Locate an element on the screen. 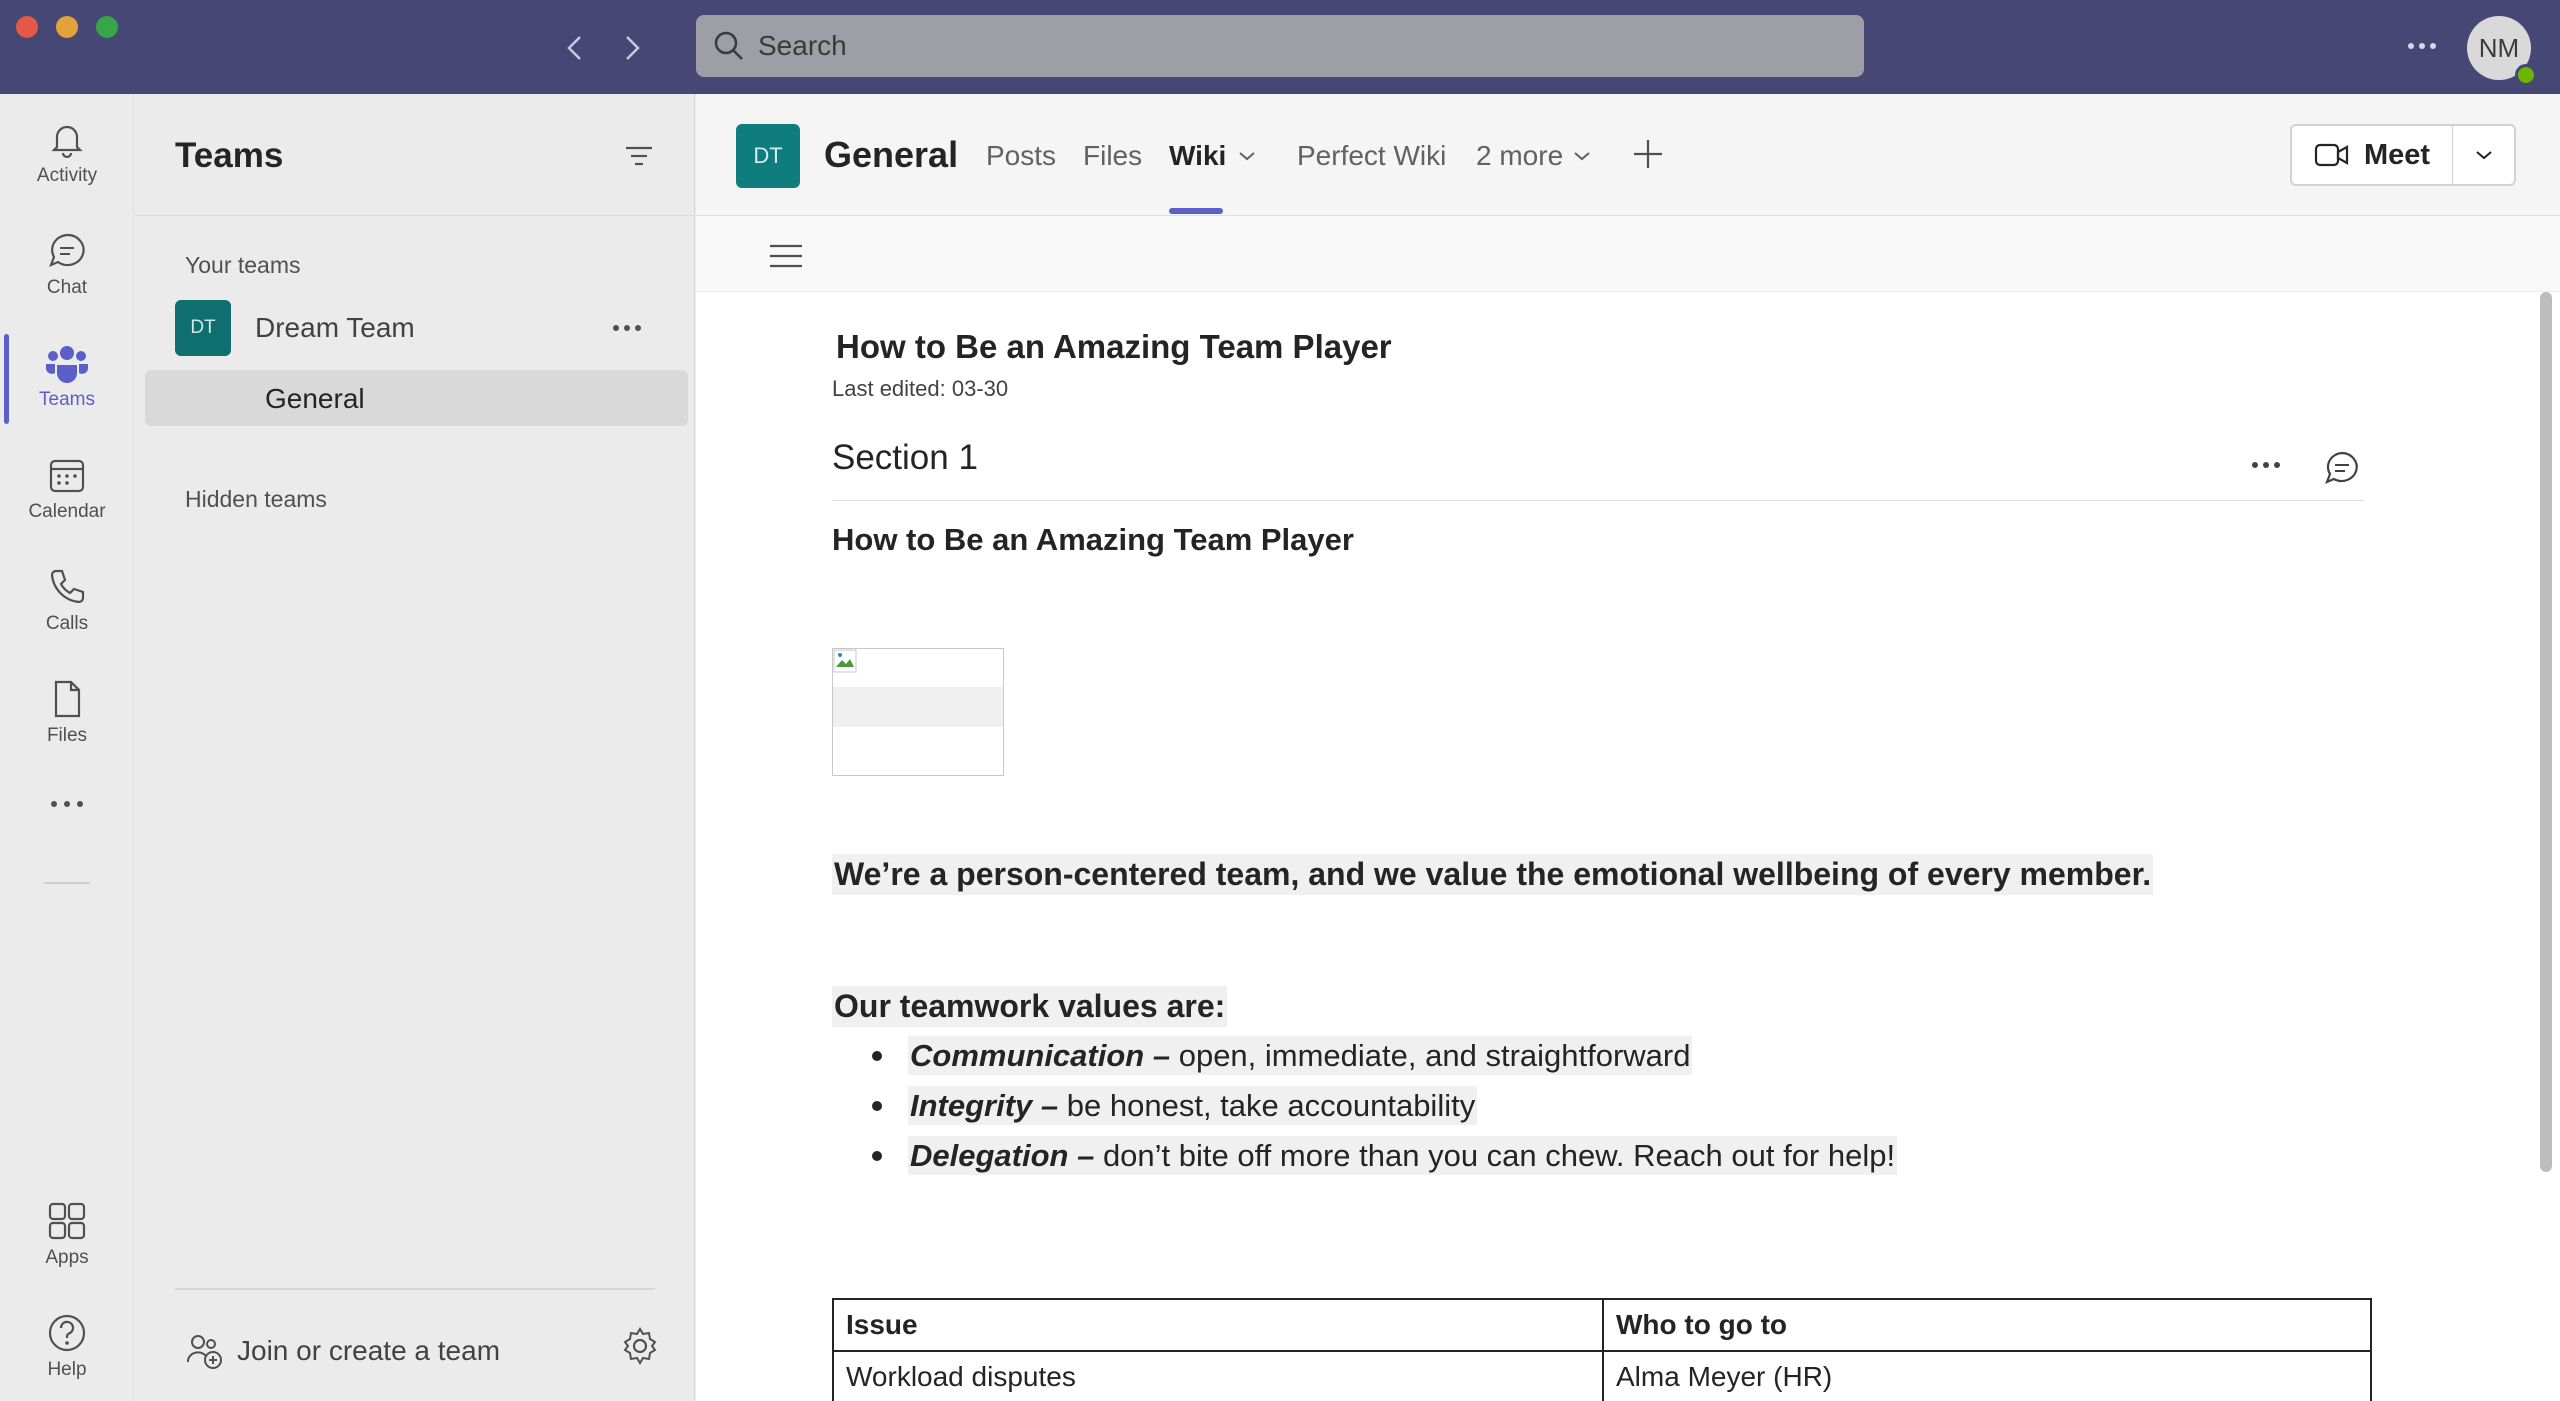 Image resolution: width=2560 pixels, height=1401 pixels. rail-item-calendar: Calendar is located at coordinates (67, 489).